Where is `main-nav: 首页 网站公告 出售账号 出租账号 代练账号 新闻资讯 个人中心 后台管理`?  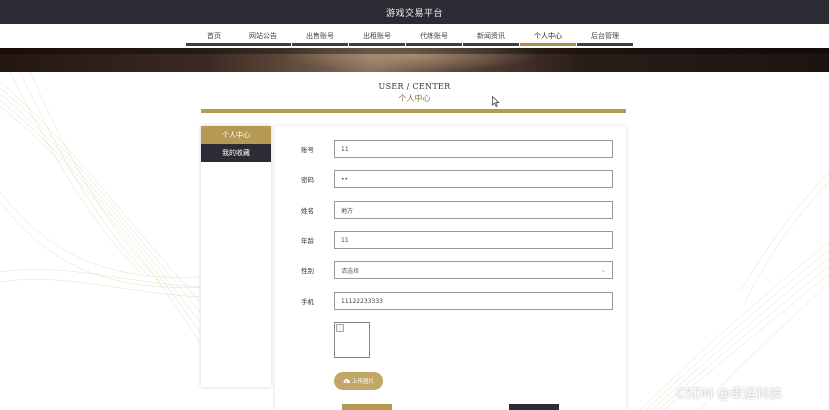
main-nav: 首页 网站公告 出售账号 出租账号 代练账号 新闻资讯 个人中心 后台管理 is located at coordinates (414, 36).